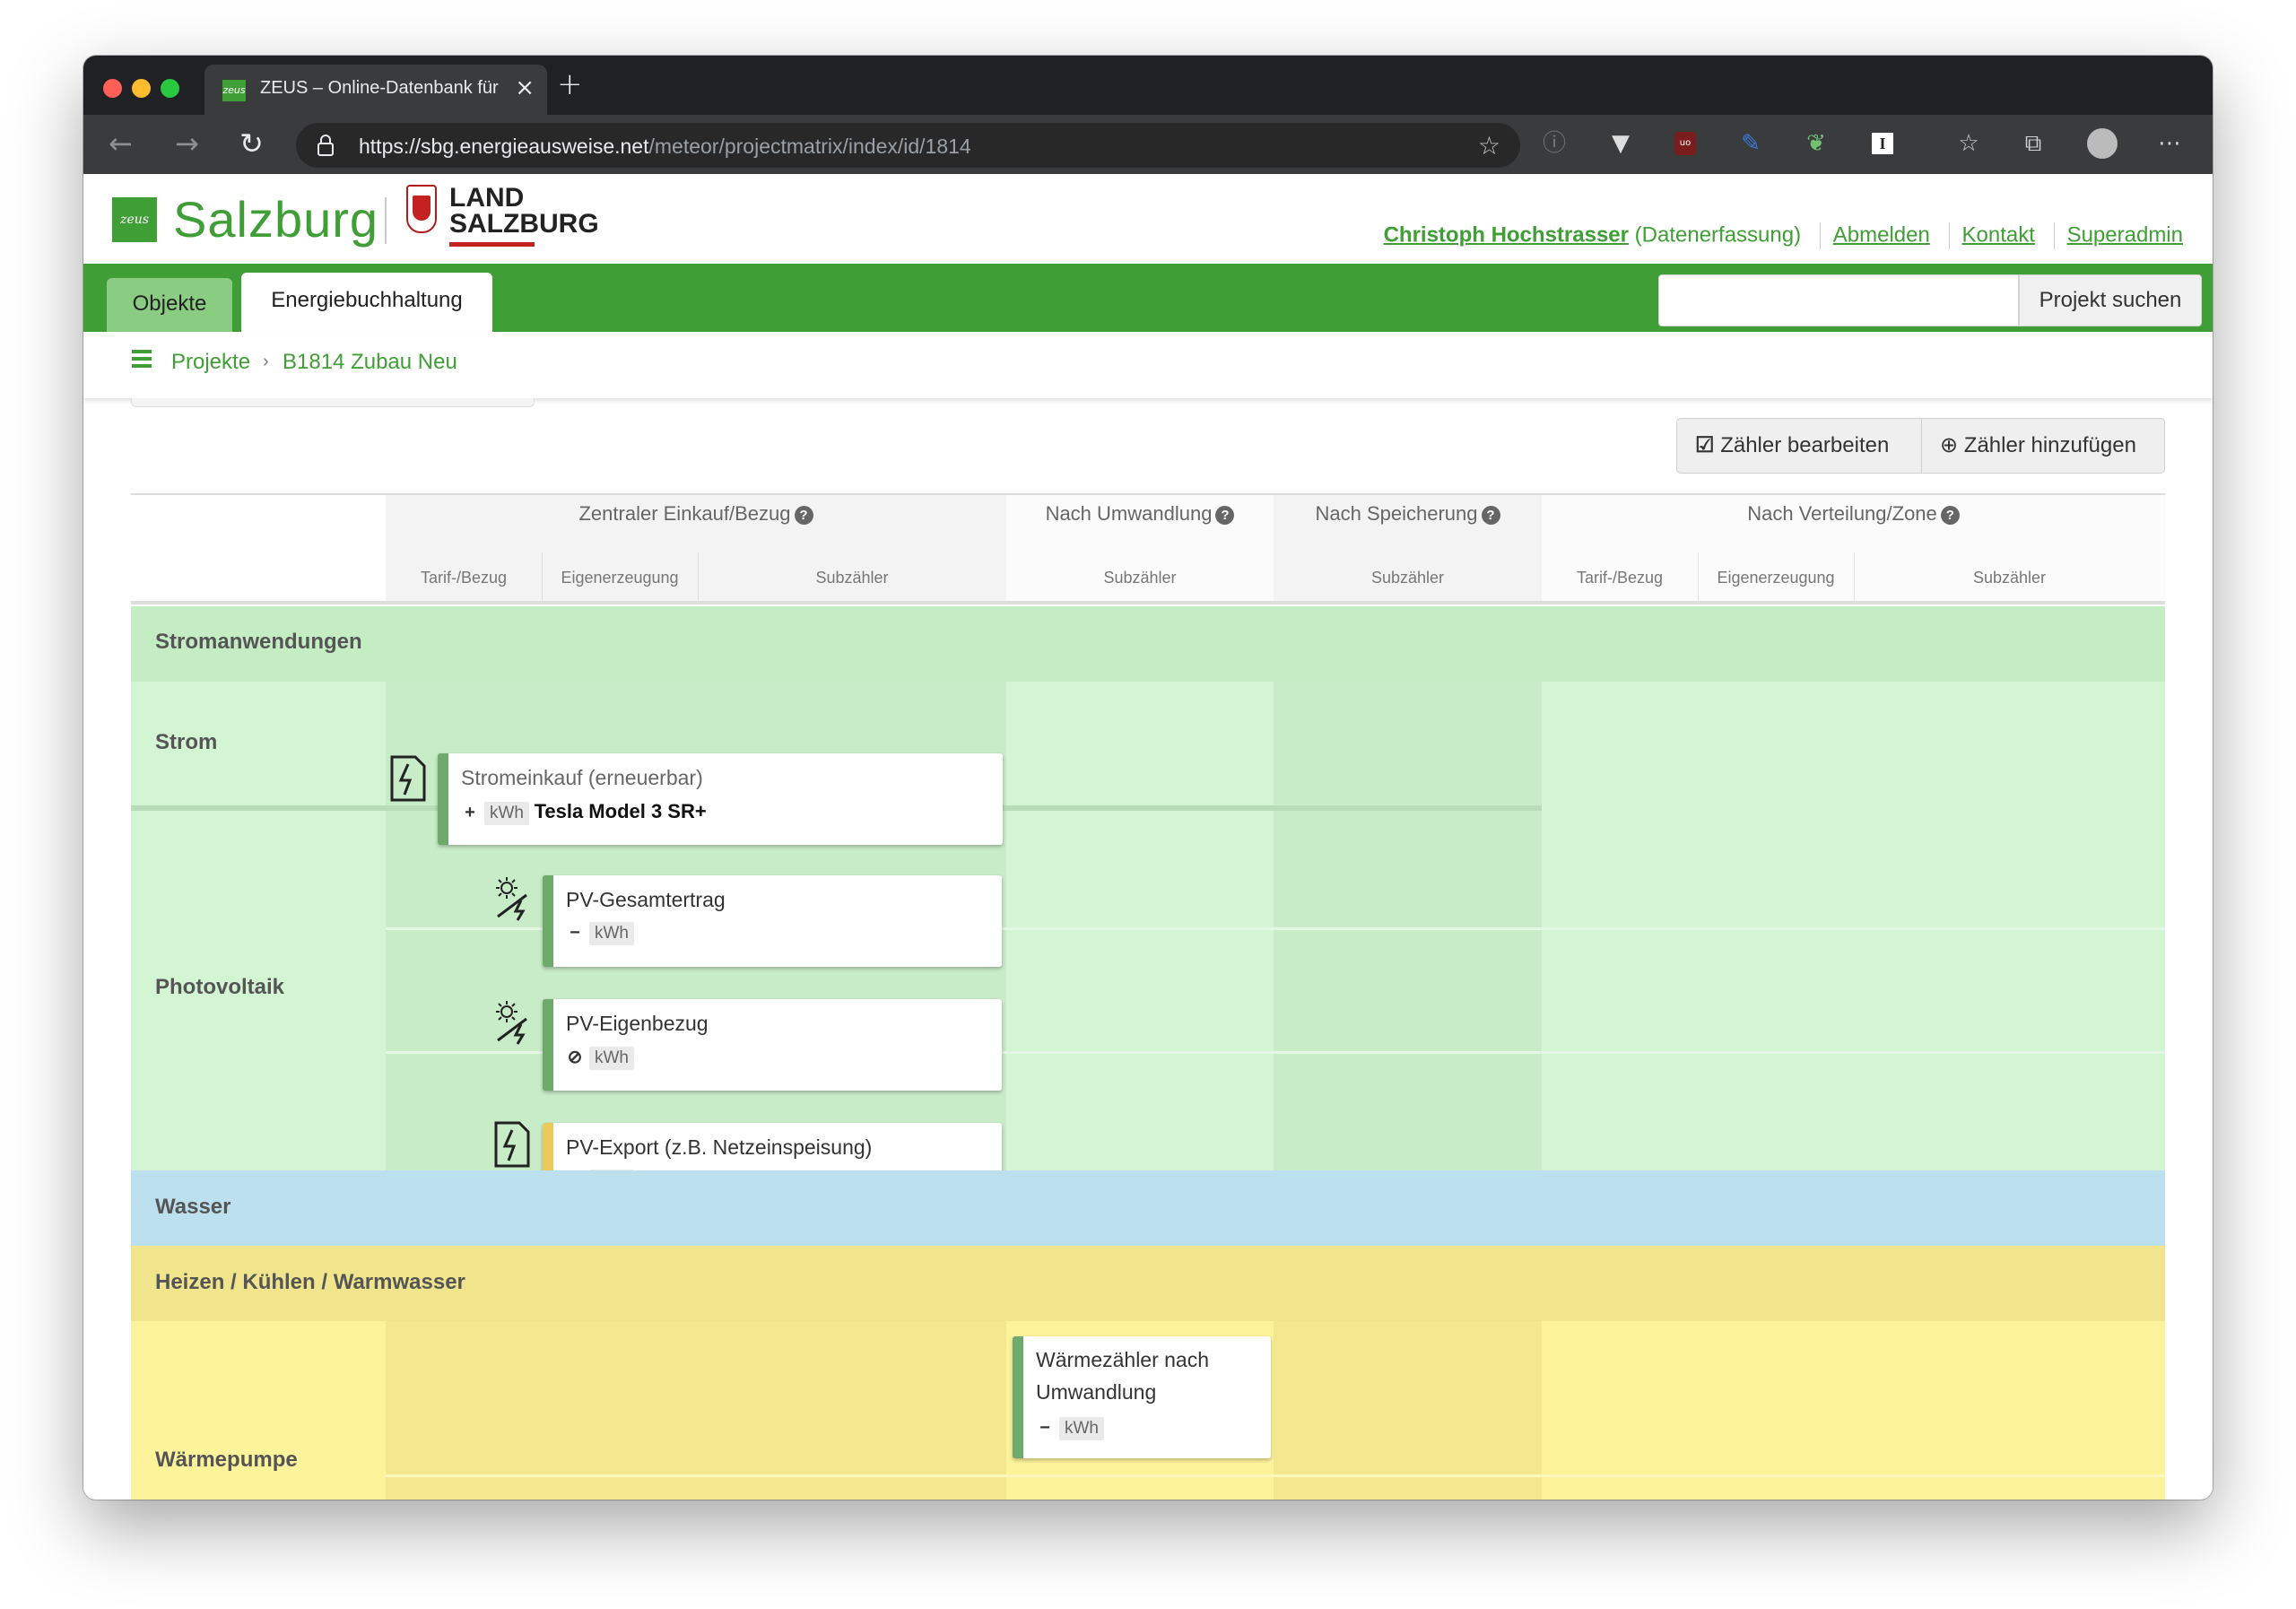 The width and height of the screenshot is (2296, 1609). I want to click on meter-card: Wärmezähler nach Umwandlung − kWh, so click(1142, 1397).